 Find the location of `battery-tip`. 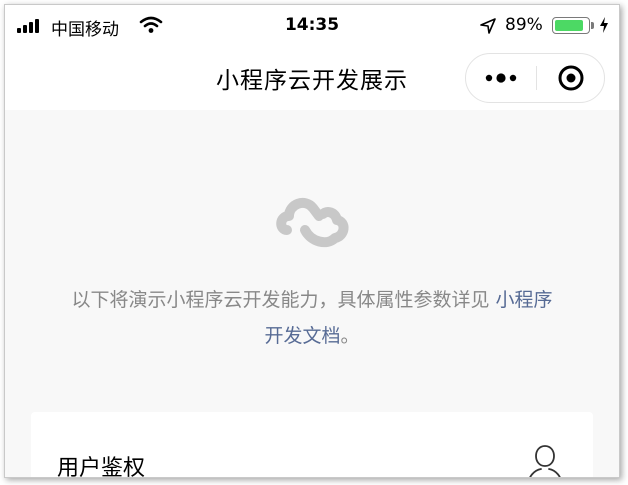

battery-tip is located at coordinates (592, 25).